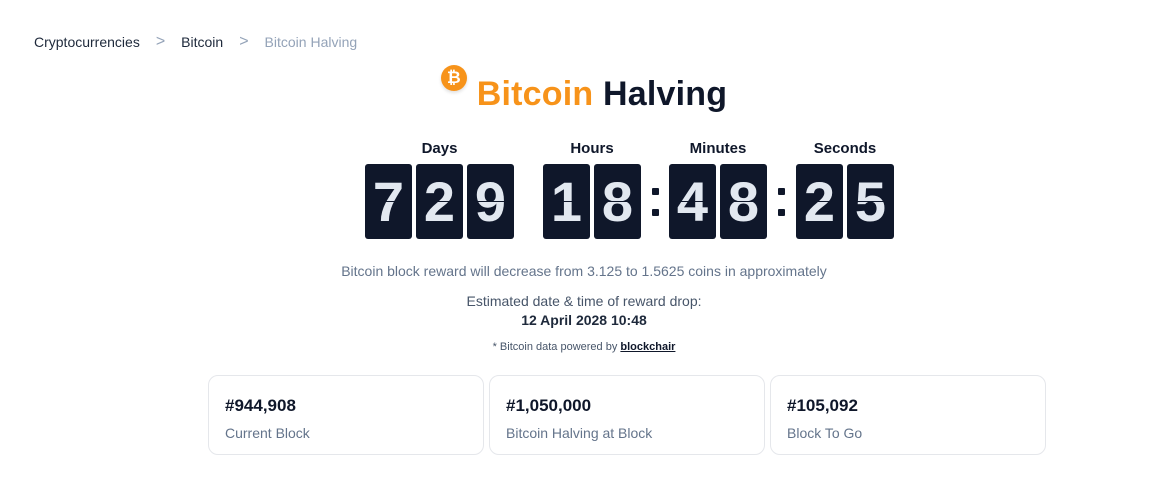 The height and width of the screenshot is (478, 1168). I want to click on days-digits: 7 2 9, so click(439, 201).